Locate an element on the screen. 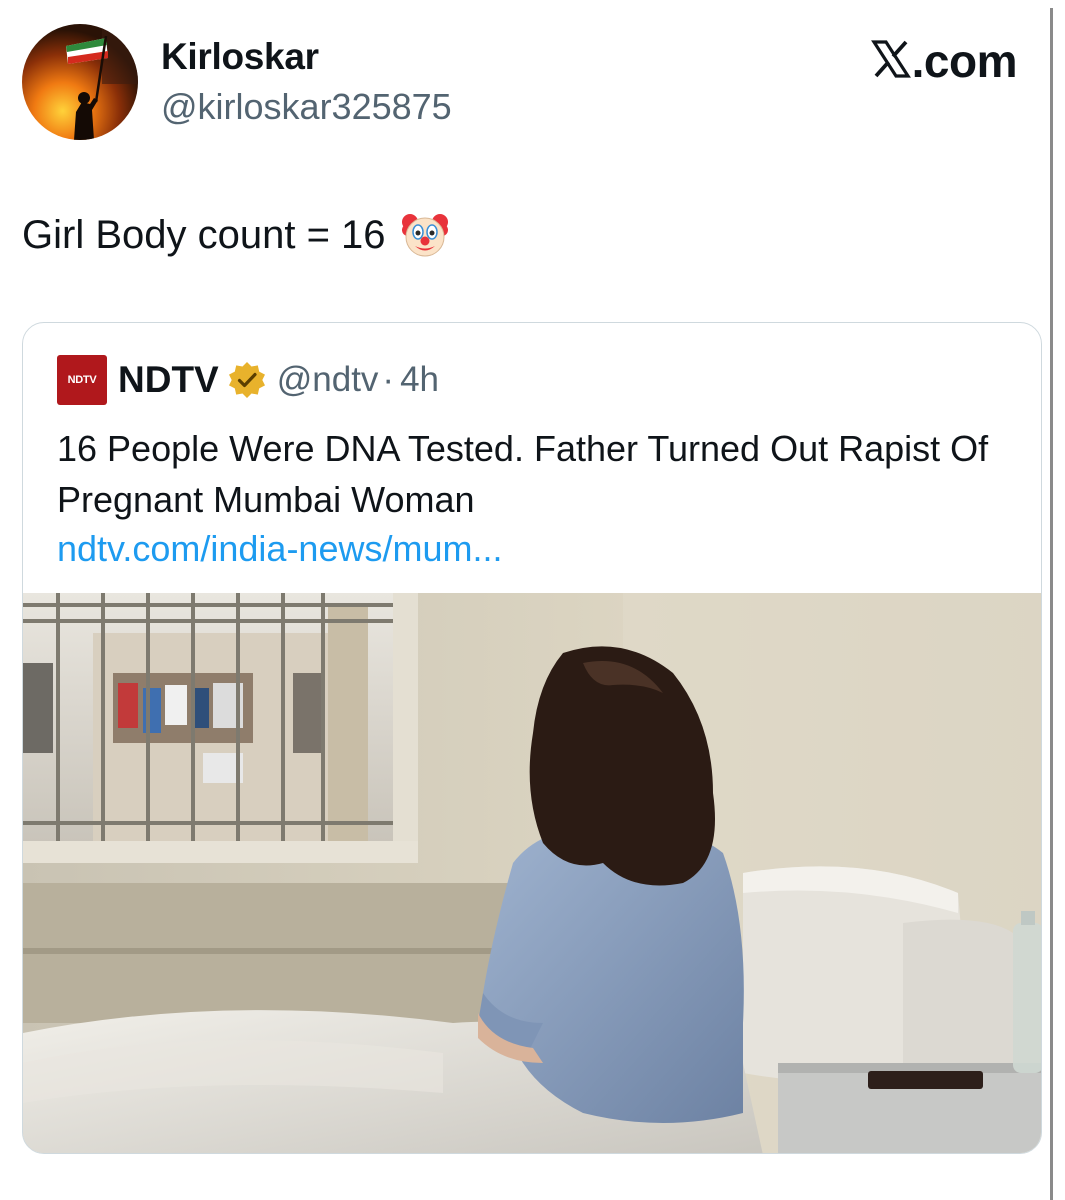 Image resolution: width=1065 pixels, height=1200 pixels. tweet-body: Girl Body count = 16 is located at coordinates (204, 234).